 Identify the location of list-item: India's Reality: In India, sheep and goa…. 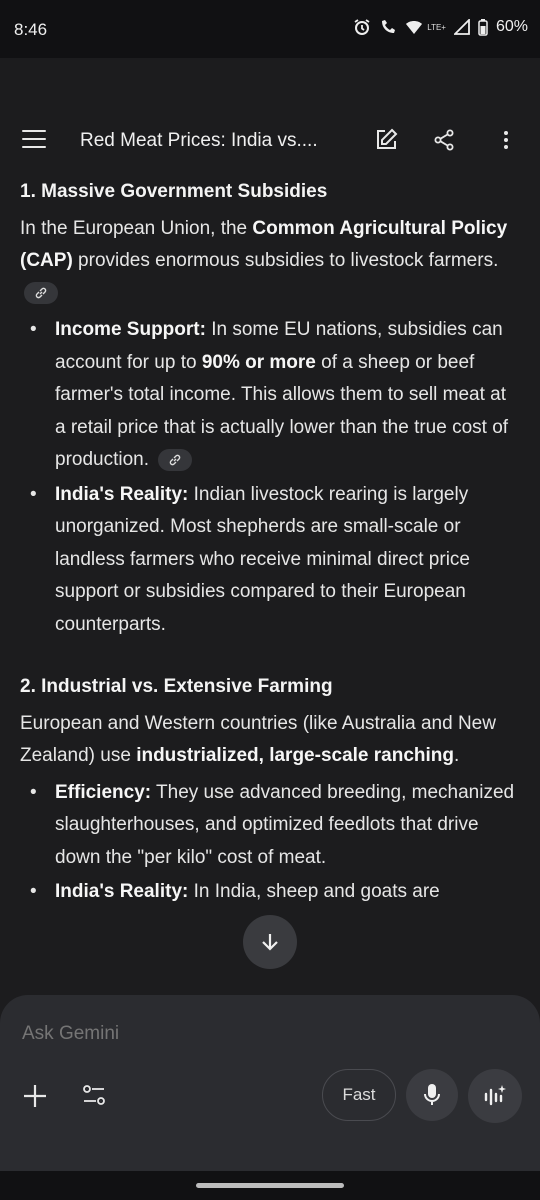
(270, 892).